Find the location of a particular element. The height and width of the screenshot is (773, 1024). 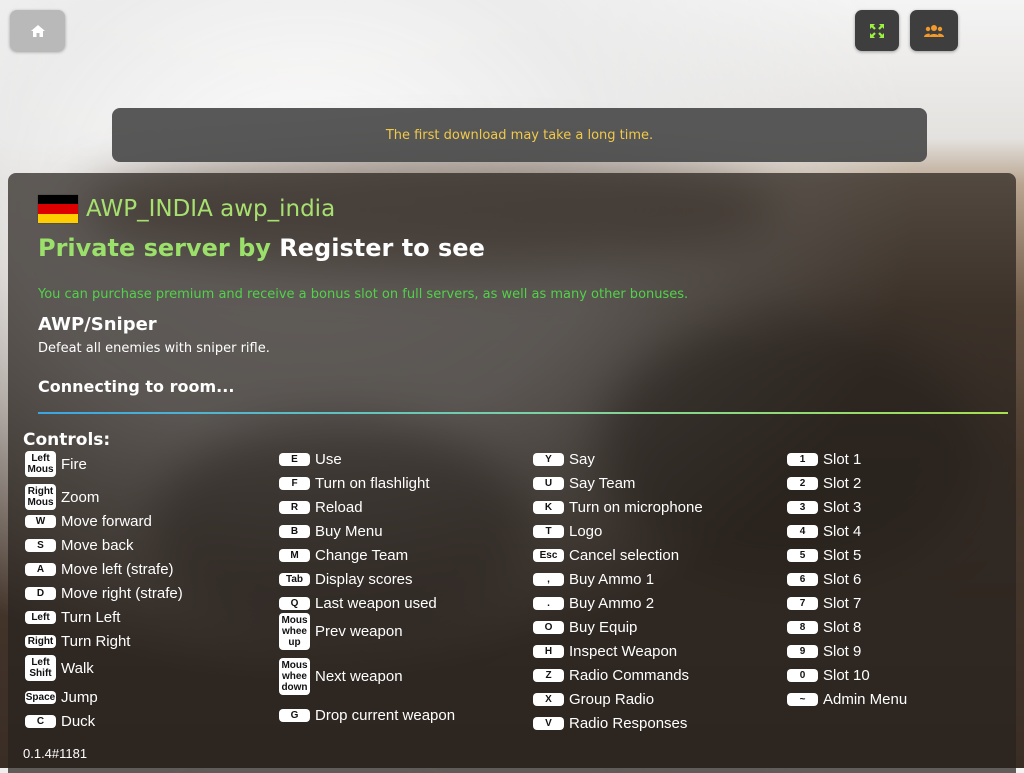

key-cap: G is located at coordinates (294, 715).